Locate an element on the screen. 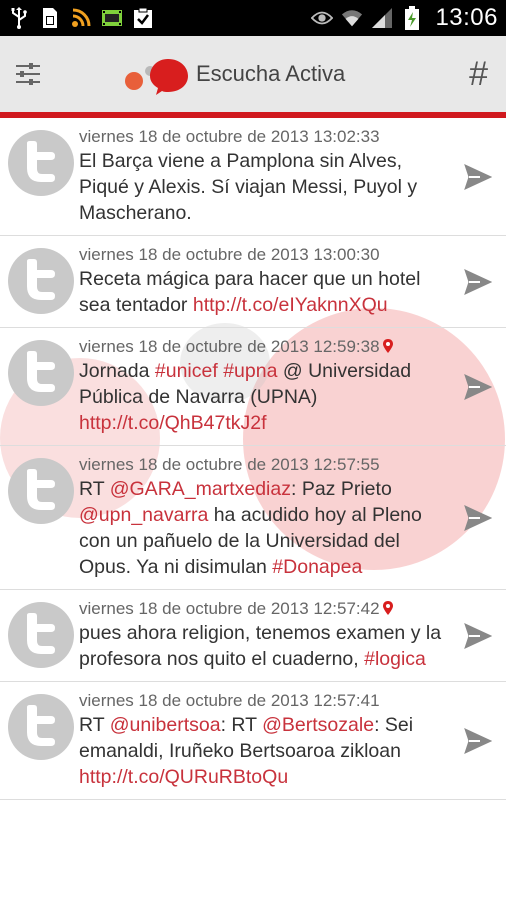 Image resolution: width=506 pixels, height=900 pixels. tweet-link: http://t.co/eIYaknnXQu is located at coordinates (290, 305).